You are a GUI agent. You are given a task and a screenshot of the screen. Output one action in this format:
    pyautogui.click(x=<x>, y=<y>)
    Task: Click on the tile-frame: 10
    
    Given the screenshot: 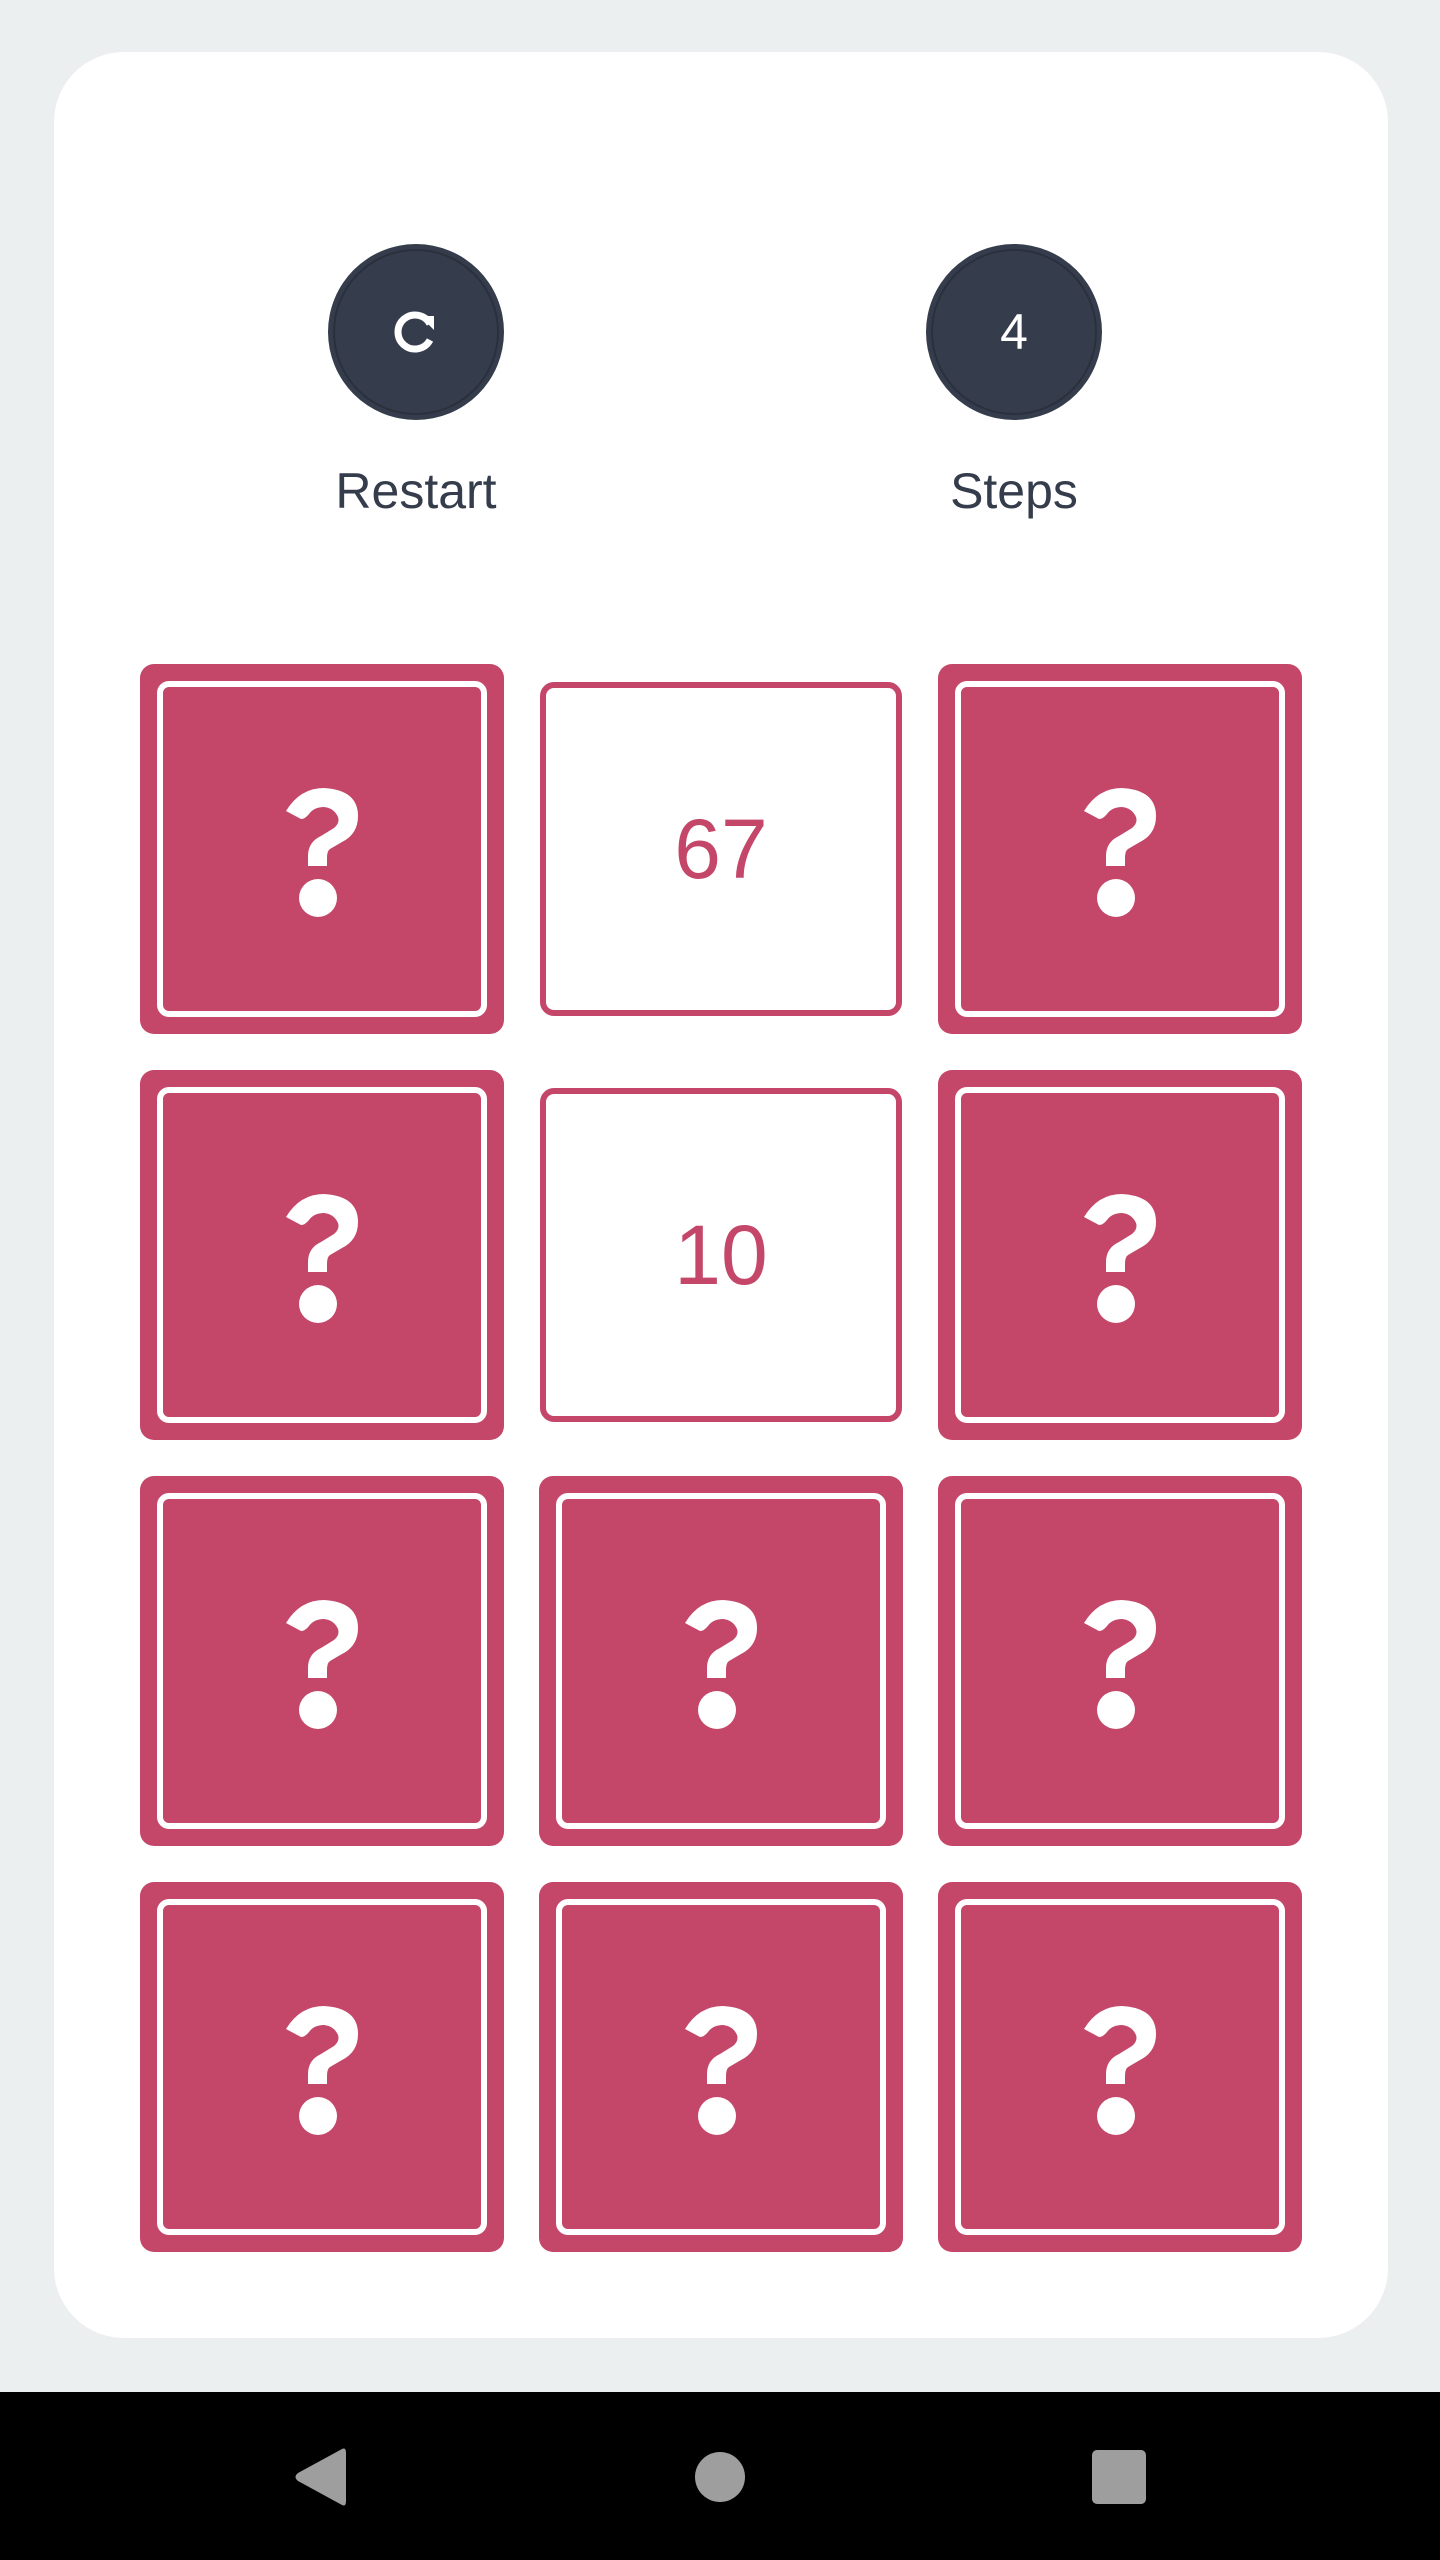 What is the action you would take?
    pyautogui.click(x=721, y=1255)
    